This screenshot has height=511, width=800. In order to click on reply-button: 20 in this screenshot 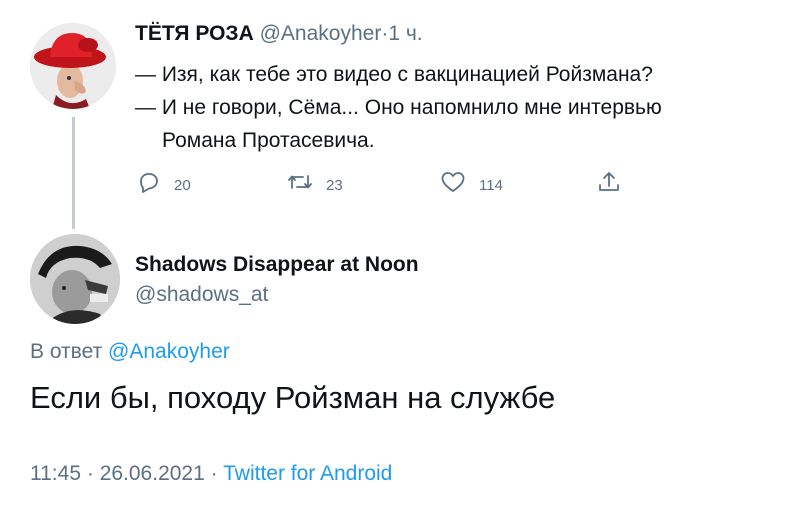, I will do `click(164, 182)`.